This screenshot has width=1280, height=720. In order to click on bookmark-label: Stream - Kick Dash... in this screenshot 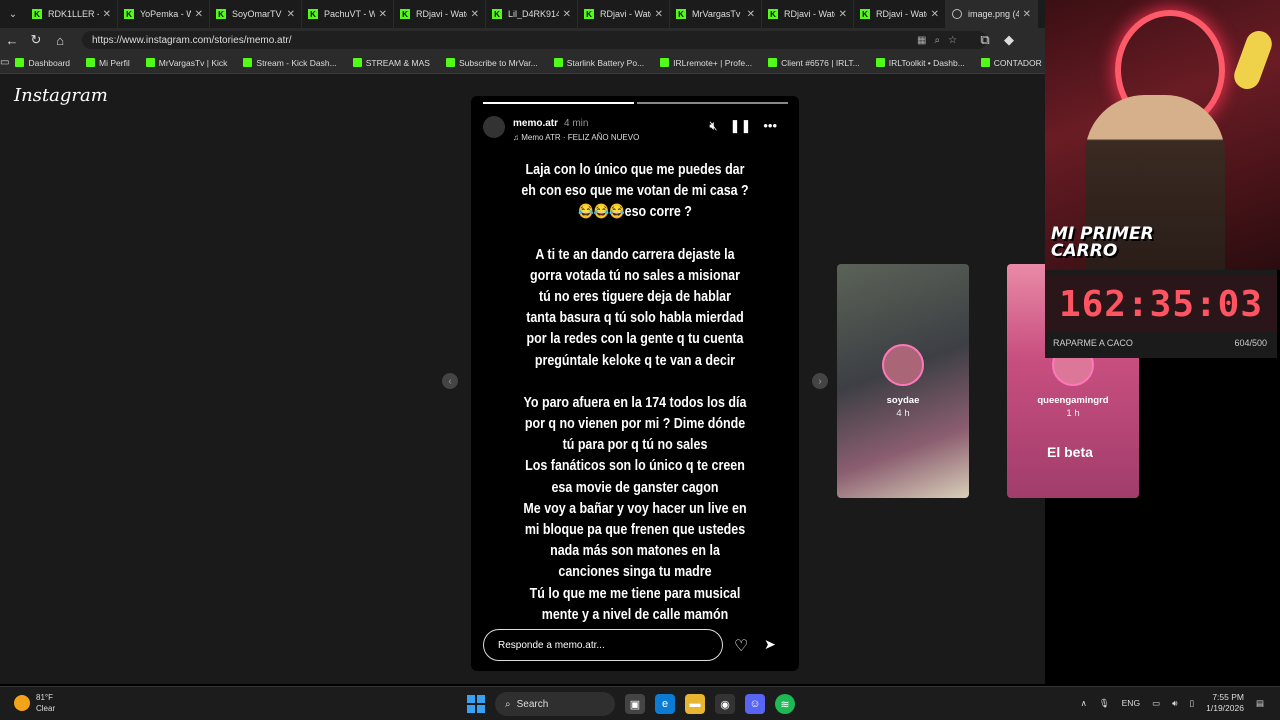, I will do `click(296, 62)`.